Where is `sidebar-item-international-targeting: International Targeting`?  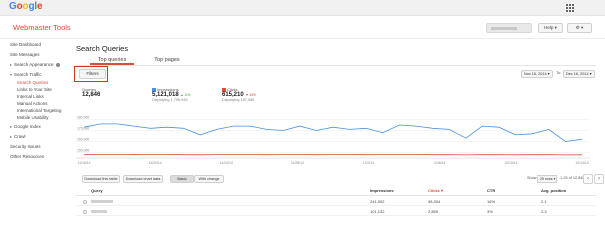
sidebar-item-international-targeting: International Targeting is located at coordinates (39, 110).